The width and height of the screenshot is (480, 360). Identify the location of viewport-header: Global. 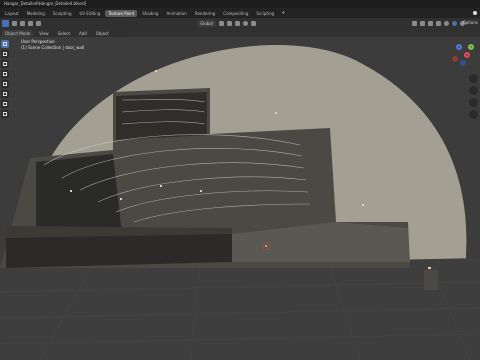
(240, 23).